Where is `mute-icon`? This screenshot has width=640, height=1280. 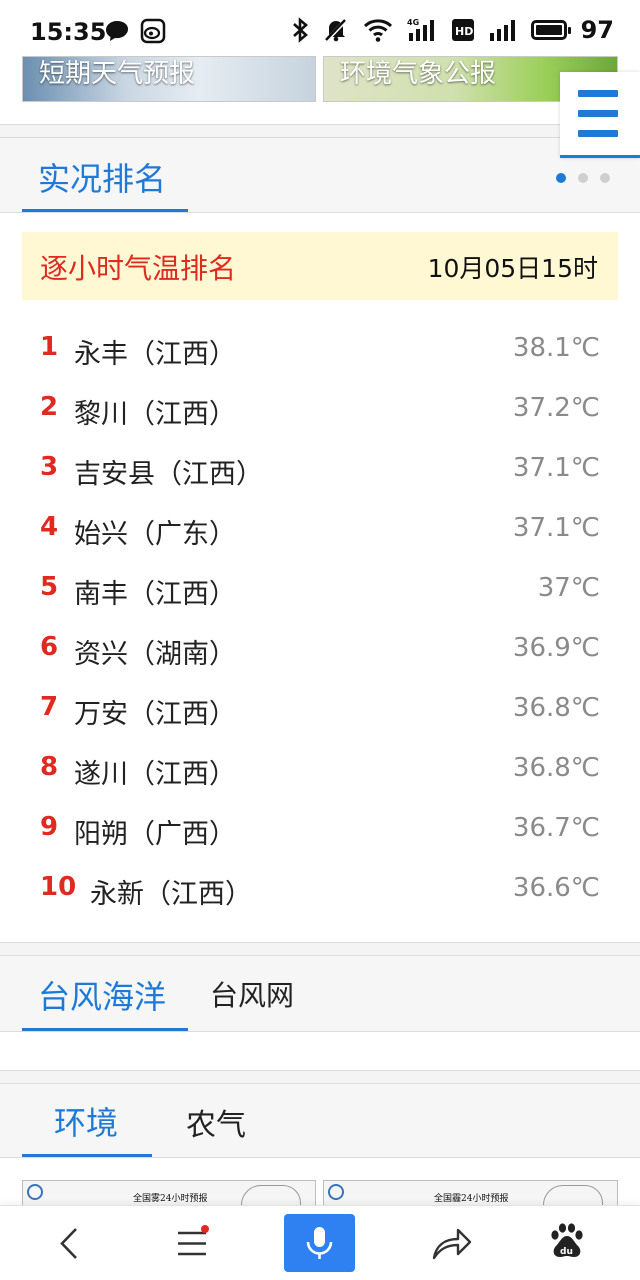 mute-icon is located at coordinates (336, 30).